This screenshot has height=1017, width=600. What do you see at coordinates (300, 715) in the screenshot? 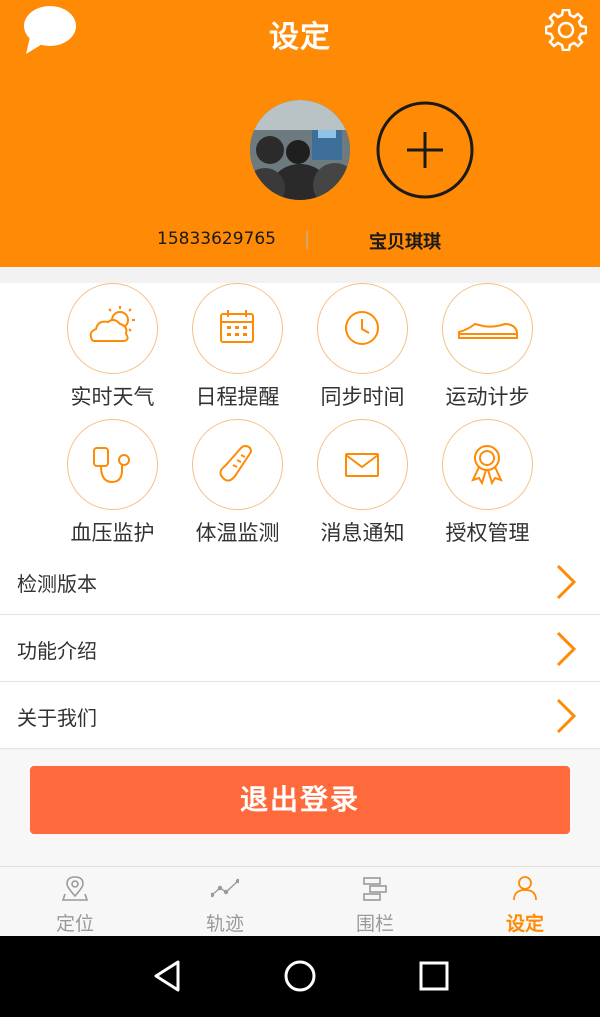
I see `menu-item-about-us: 关于我们` at bounding box center [300, 715].